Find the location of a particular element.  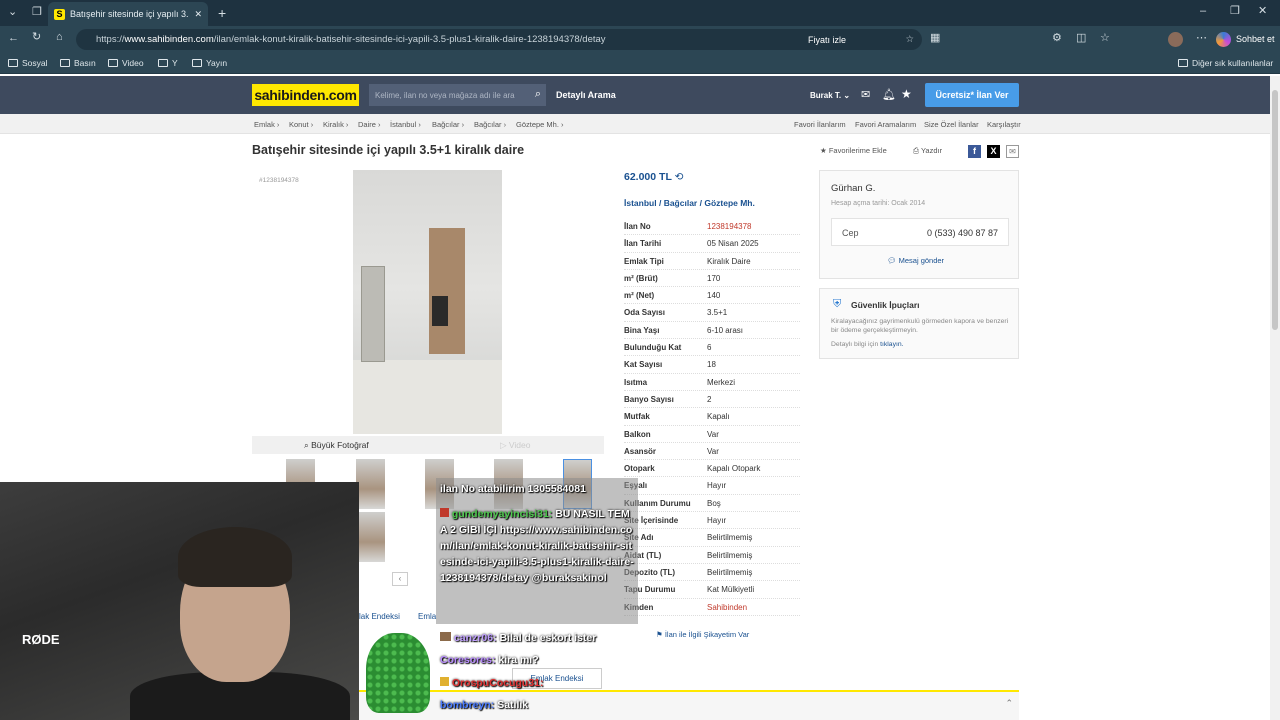

detail-key: İlan No is located at coordinates (637, 226).